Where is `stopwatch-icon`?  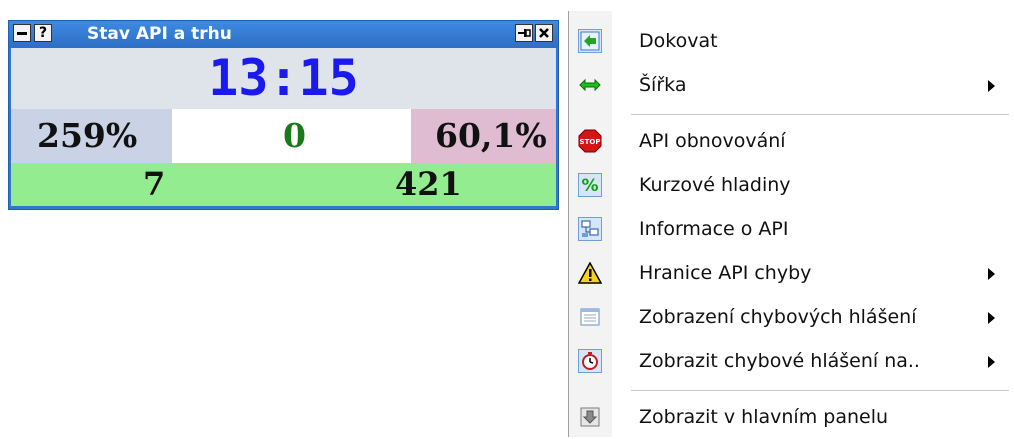
stopwatch-icon is located at coordinates (590, 361).